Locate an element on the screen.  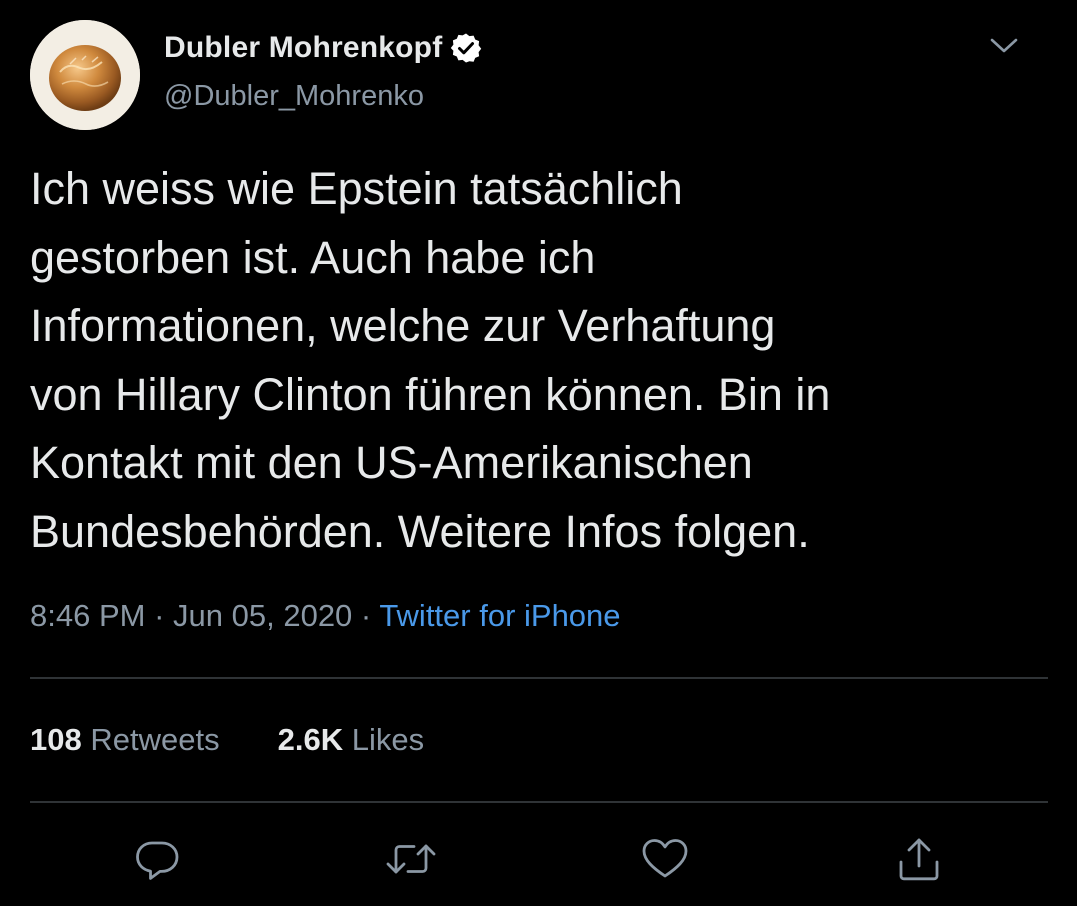
share-upload-icon is located at coordinates (919, 859).